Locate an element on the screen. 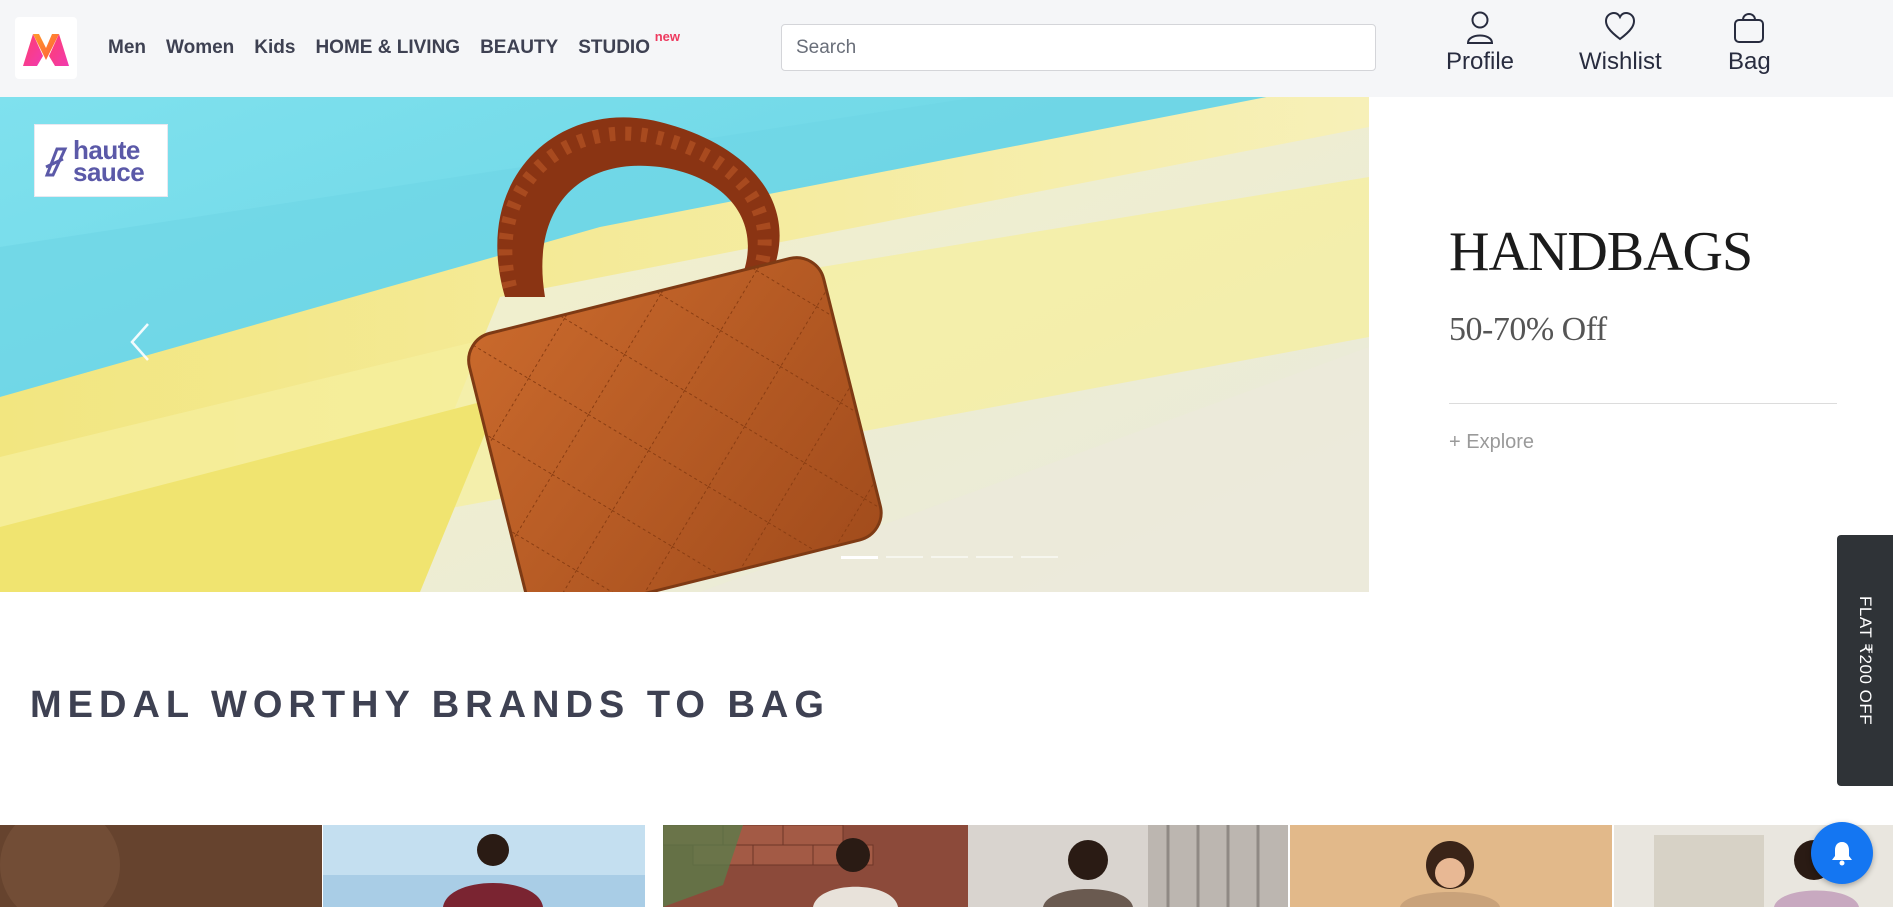  nav-men: Men is located at coordinates (127, 48).